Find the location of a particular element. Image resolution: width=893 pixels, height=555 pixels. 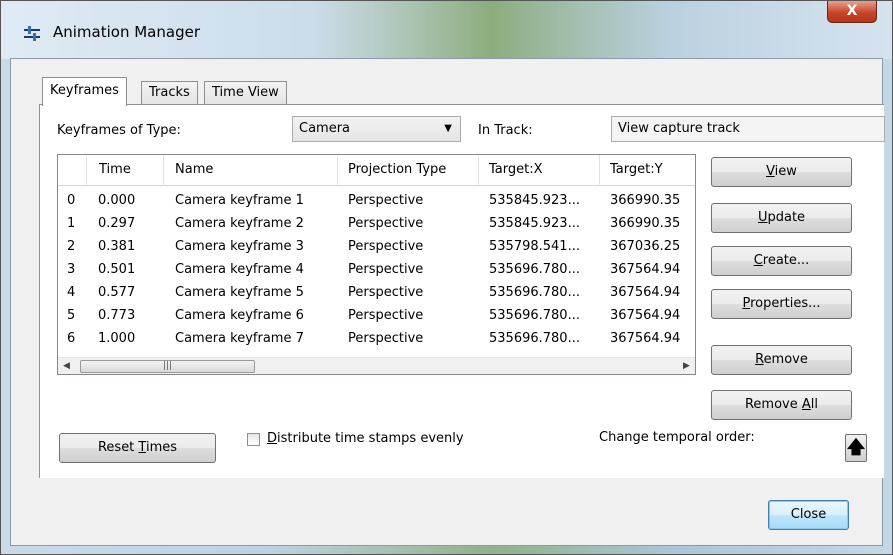

column-header-index is located at coordinates (72, 170).